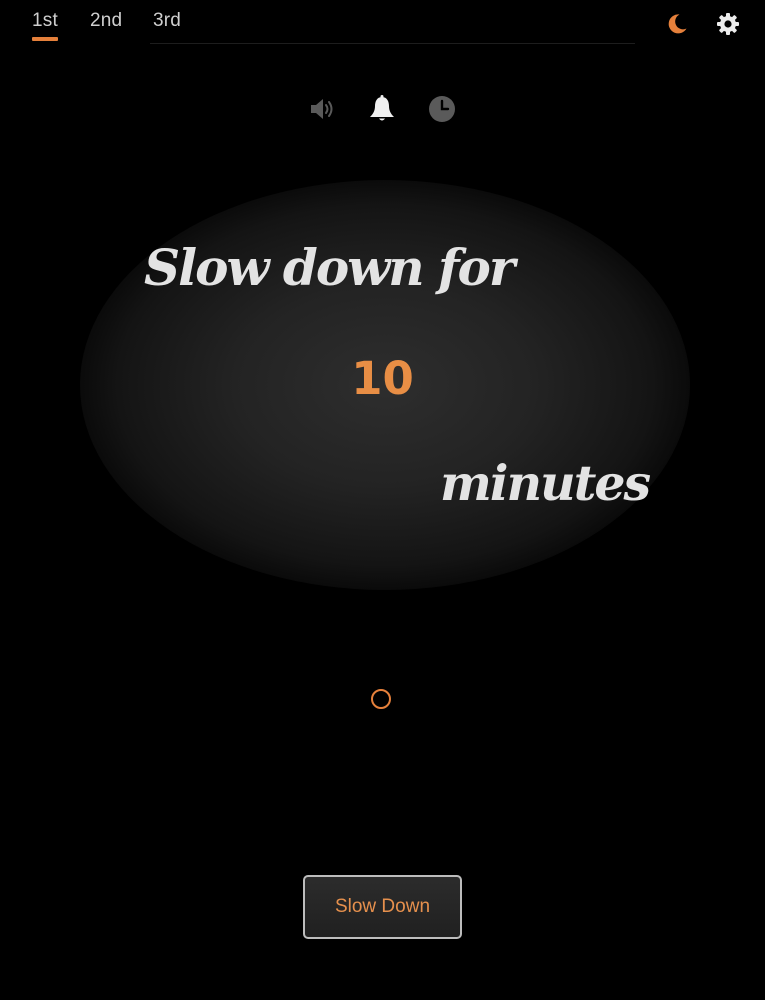 The width and height of the screenshot is (765, 1000). What do you see at coordinates (442, 109) in the screenshot?
I see `clock-icon` at bounding box center [442, 109].